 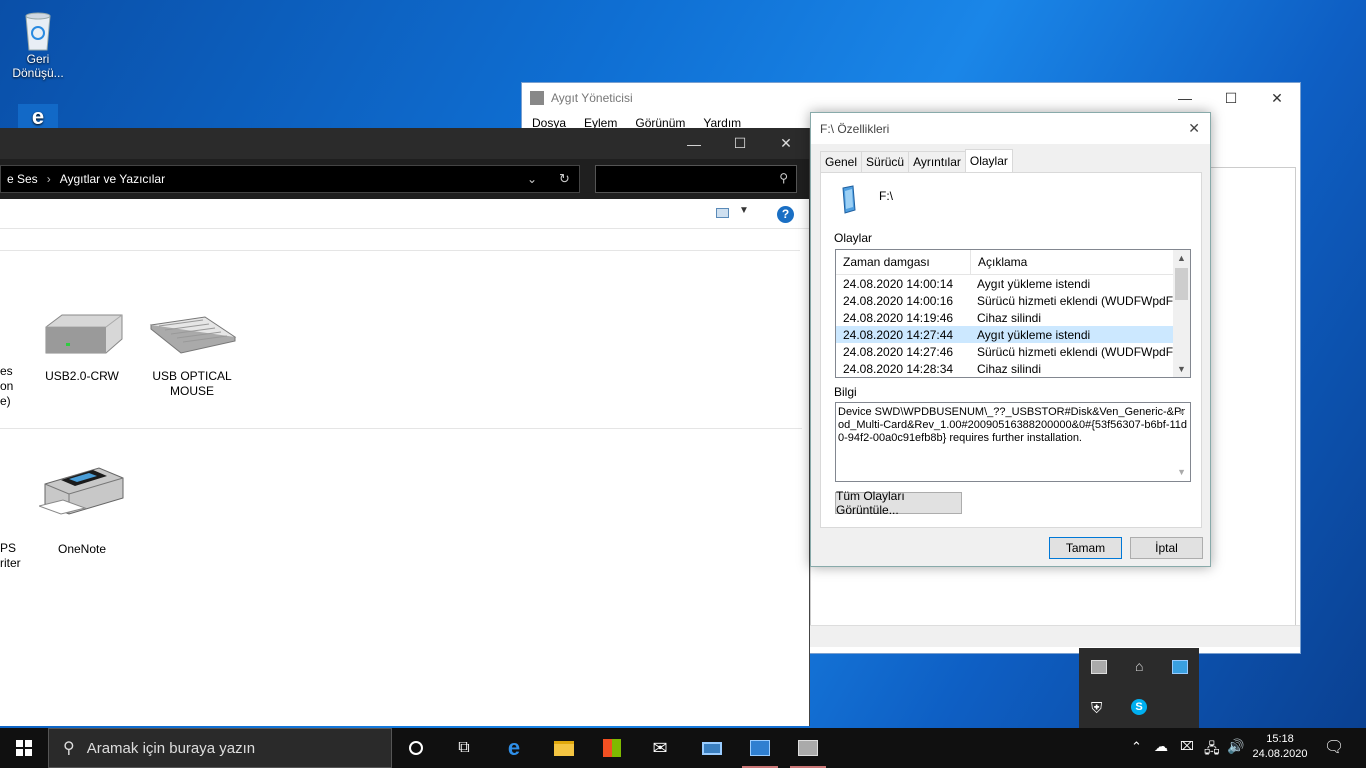 I want to click on info-scroll-icon: ▲, so click(x=1181, y=411).